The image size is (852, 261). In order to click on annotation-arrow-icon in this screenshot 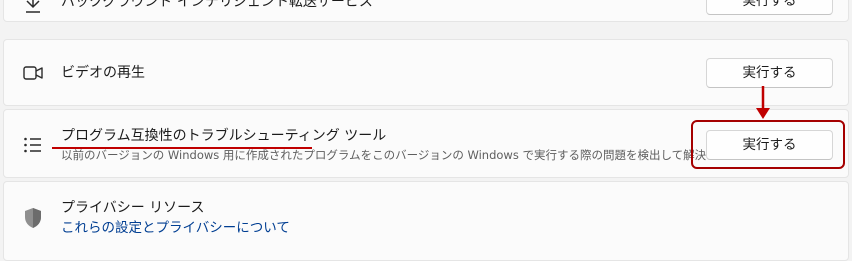, I will do `click(763, 102)`.